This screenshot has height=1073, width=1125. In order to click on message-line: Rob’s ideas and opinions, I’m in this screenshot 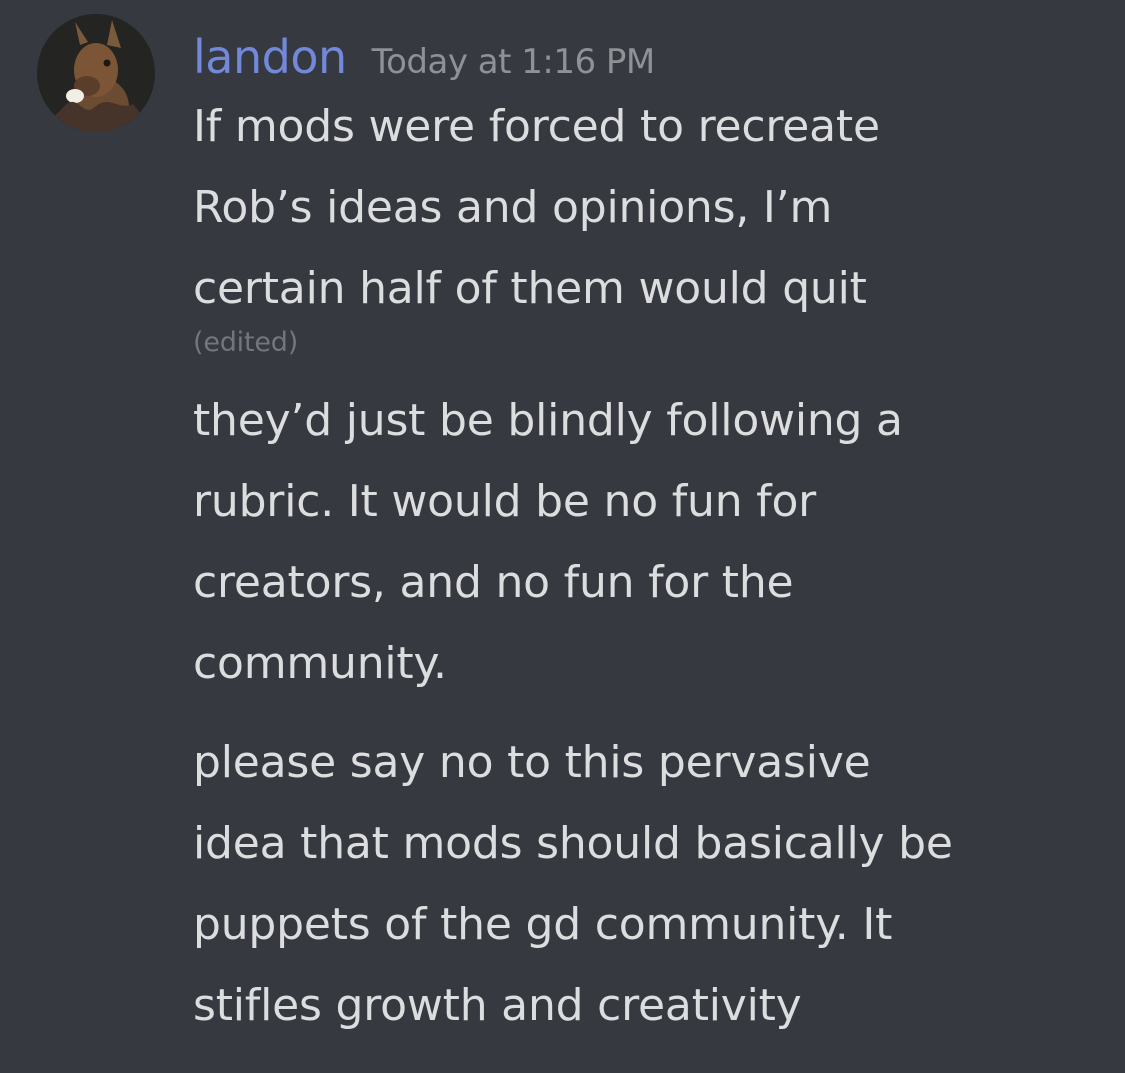, I will do `click(513, 207)`.